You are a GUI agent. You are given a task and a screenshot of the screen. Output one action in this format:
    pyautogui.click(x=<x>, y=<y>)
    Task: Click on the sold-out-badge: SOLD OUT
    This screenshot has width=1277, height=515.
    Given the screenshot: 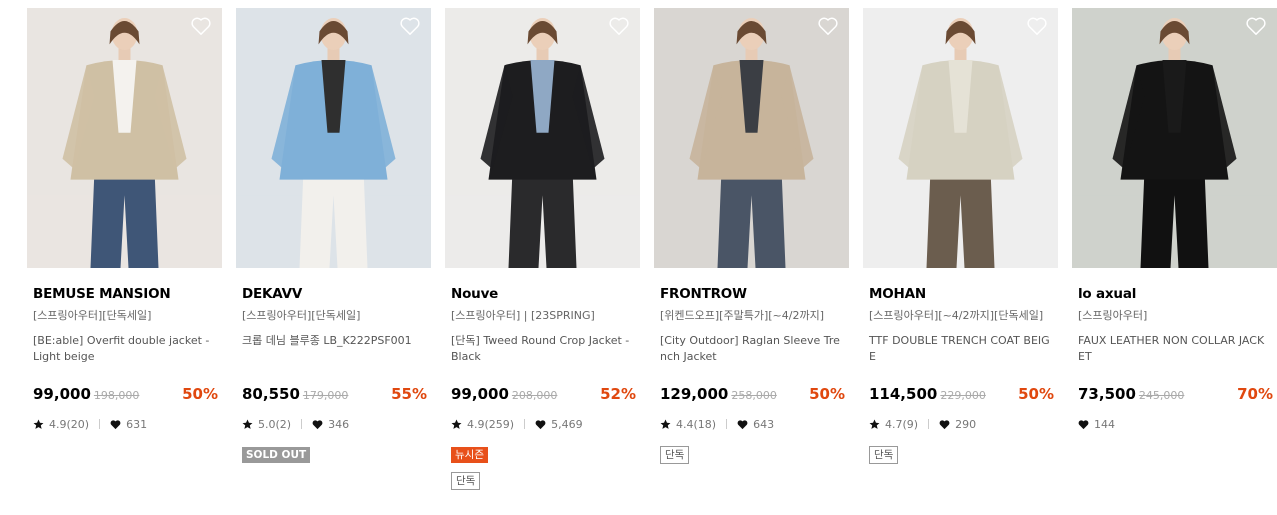 What is the action you would take?
    pyautogui.click(x=276, y=455)
    